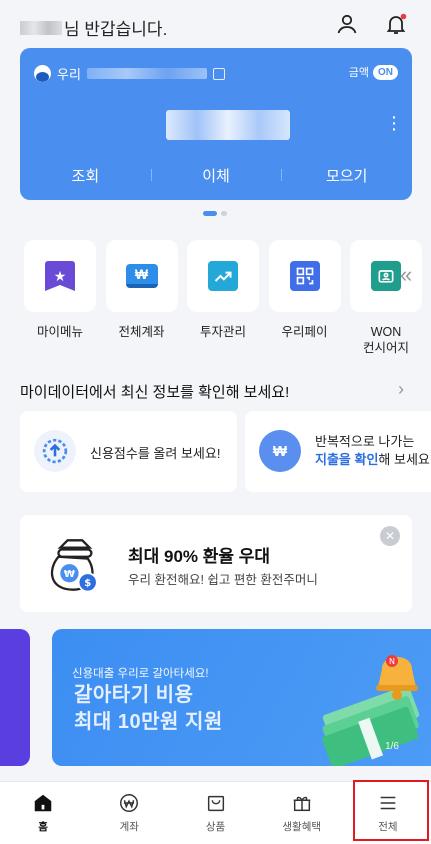  Describe the element at coordinates (142, 298) in the screenshot. I see `quick-menu-all-accounts: ₩ 전체계좌` at that location.